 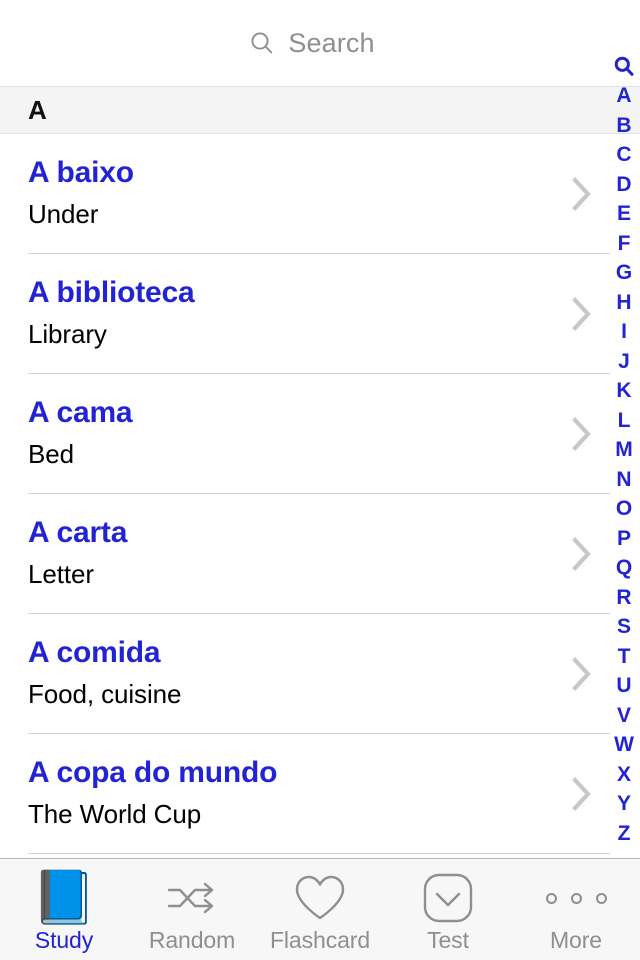 I want to click on list-item-subtitle: Food, cuisine, so click(x=105, y=694).